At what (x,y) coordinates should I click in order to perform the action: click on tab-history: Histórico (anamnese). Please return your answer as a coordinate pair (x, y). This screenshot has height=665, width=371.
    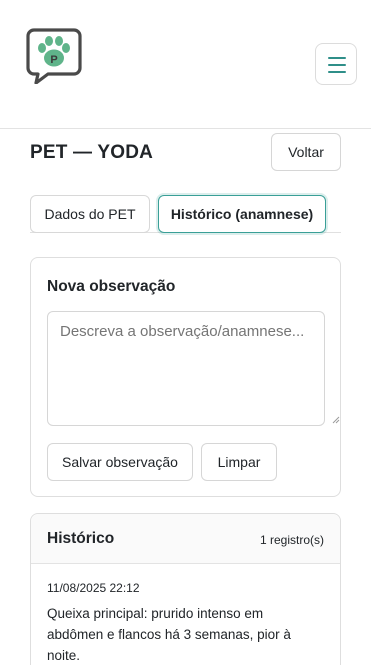
    Looking at the image, I should click on (242, 214).